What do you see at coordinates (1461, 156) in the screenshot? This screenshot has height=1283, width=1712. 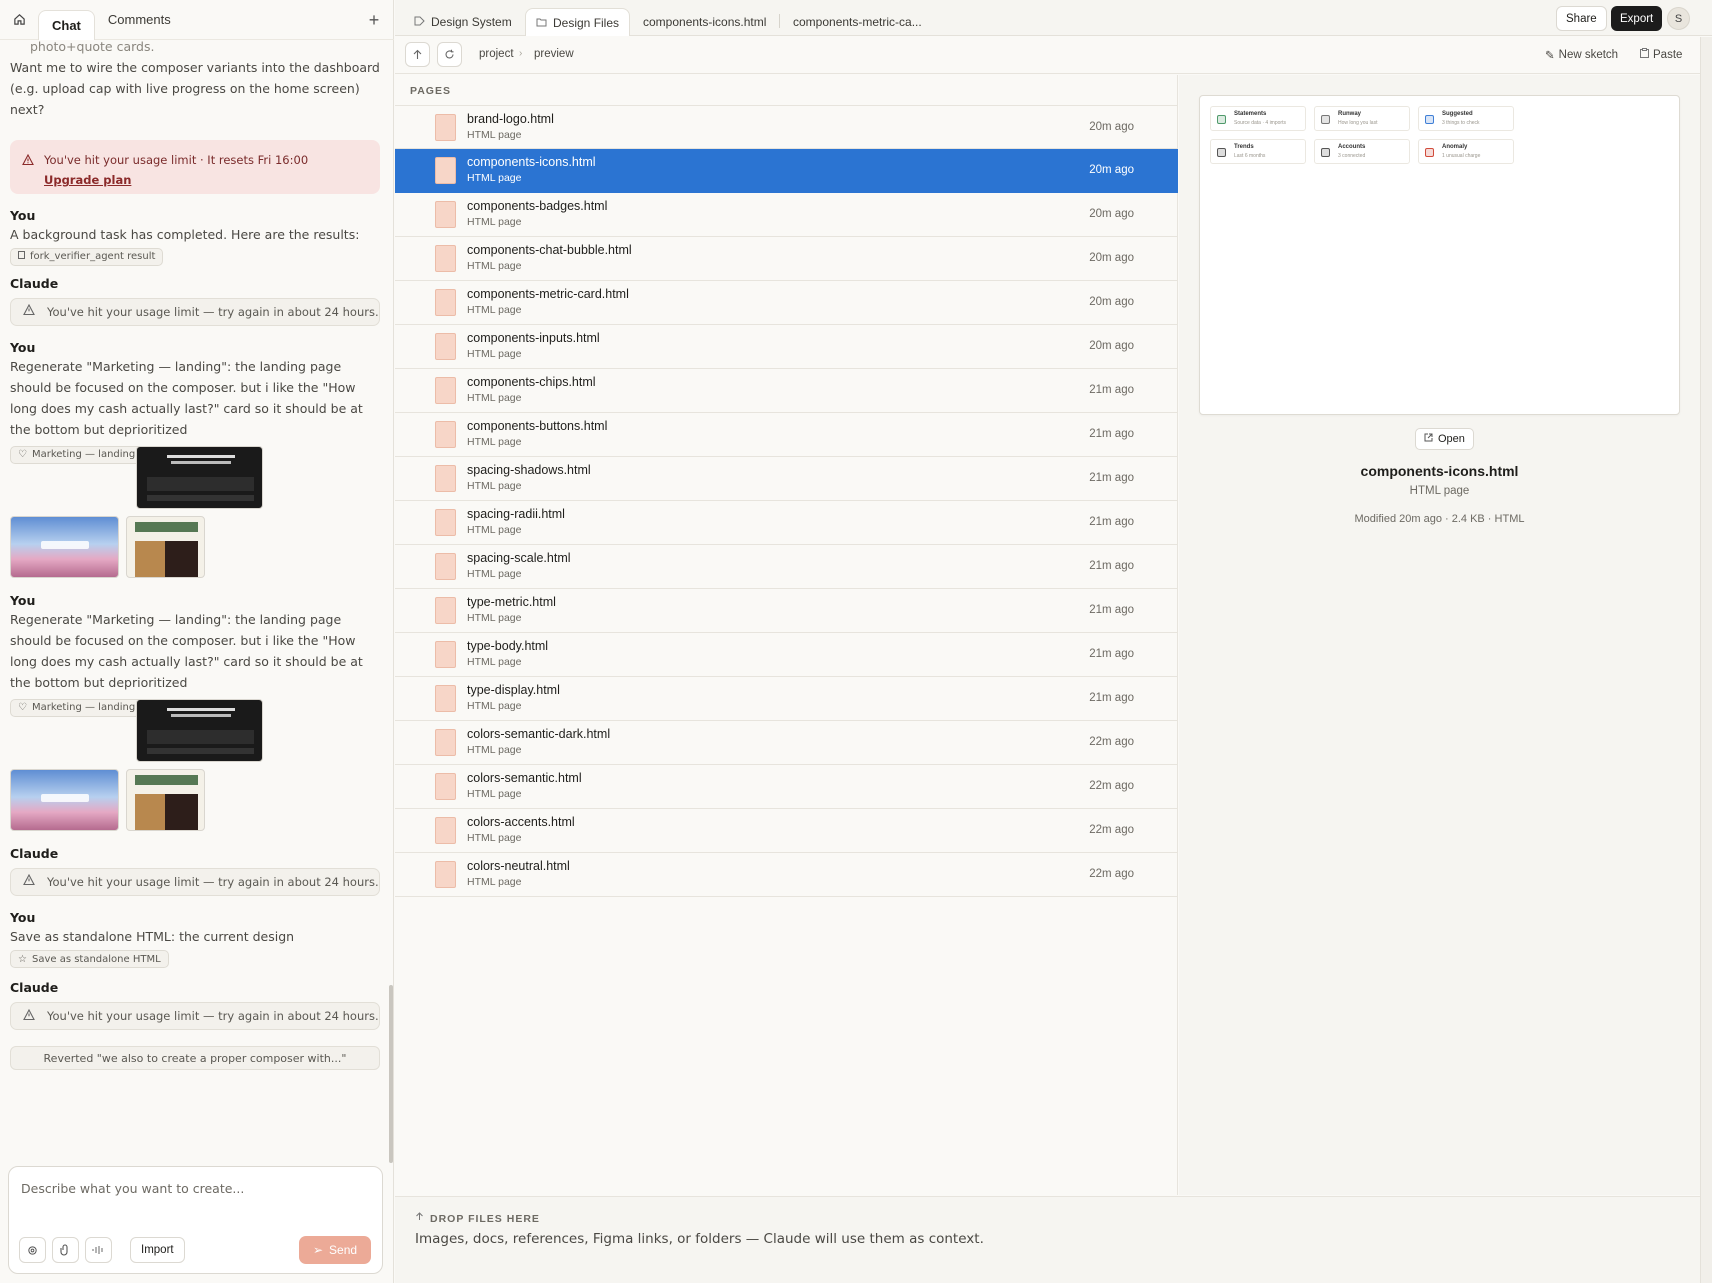 I see `card-subtitle: 1 unusual charge` at bounding box center [1461, 156].